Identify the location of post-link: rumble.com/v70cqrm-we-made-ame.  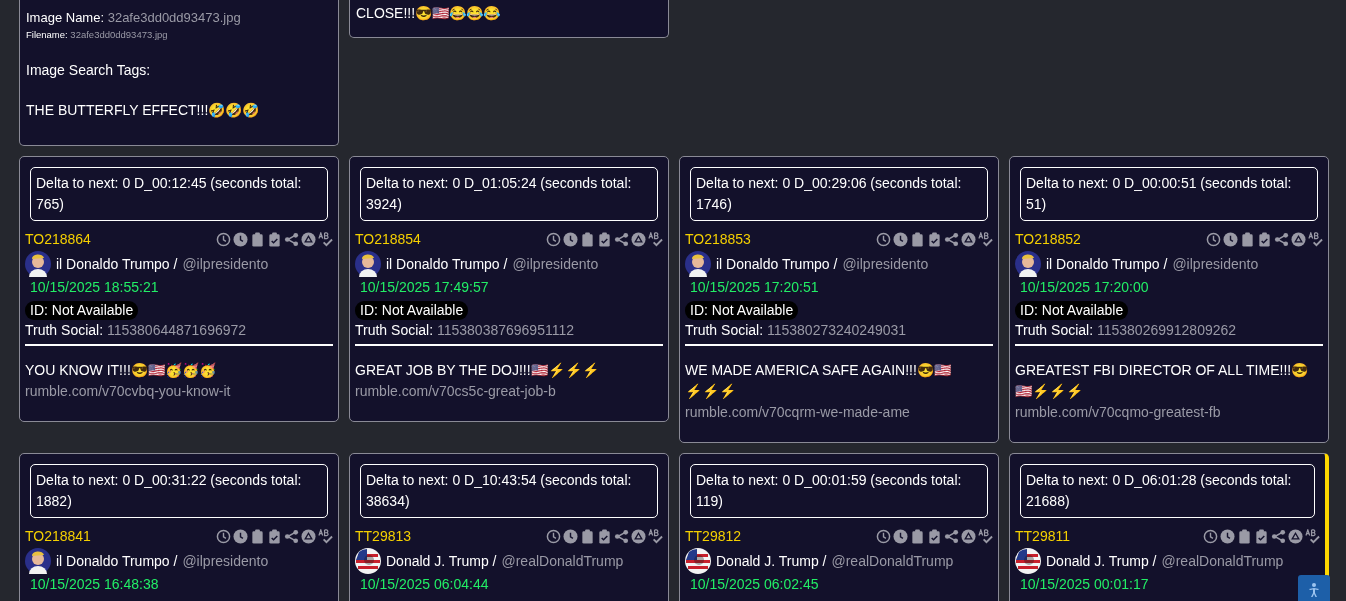
(839, 412).